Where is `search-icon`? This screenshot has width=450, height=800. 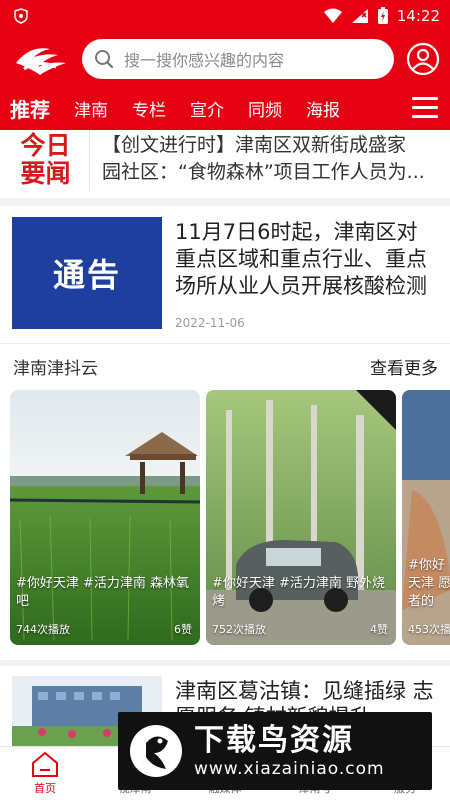
search-icon is located at coordinates (104, 59).